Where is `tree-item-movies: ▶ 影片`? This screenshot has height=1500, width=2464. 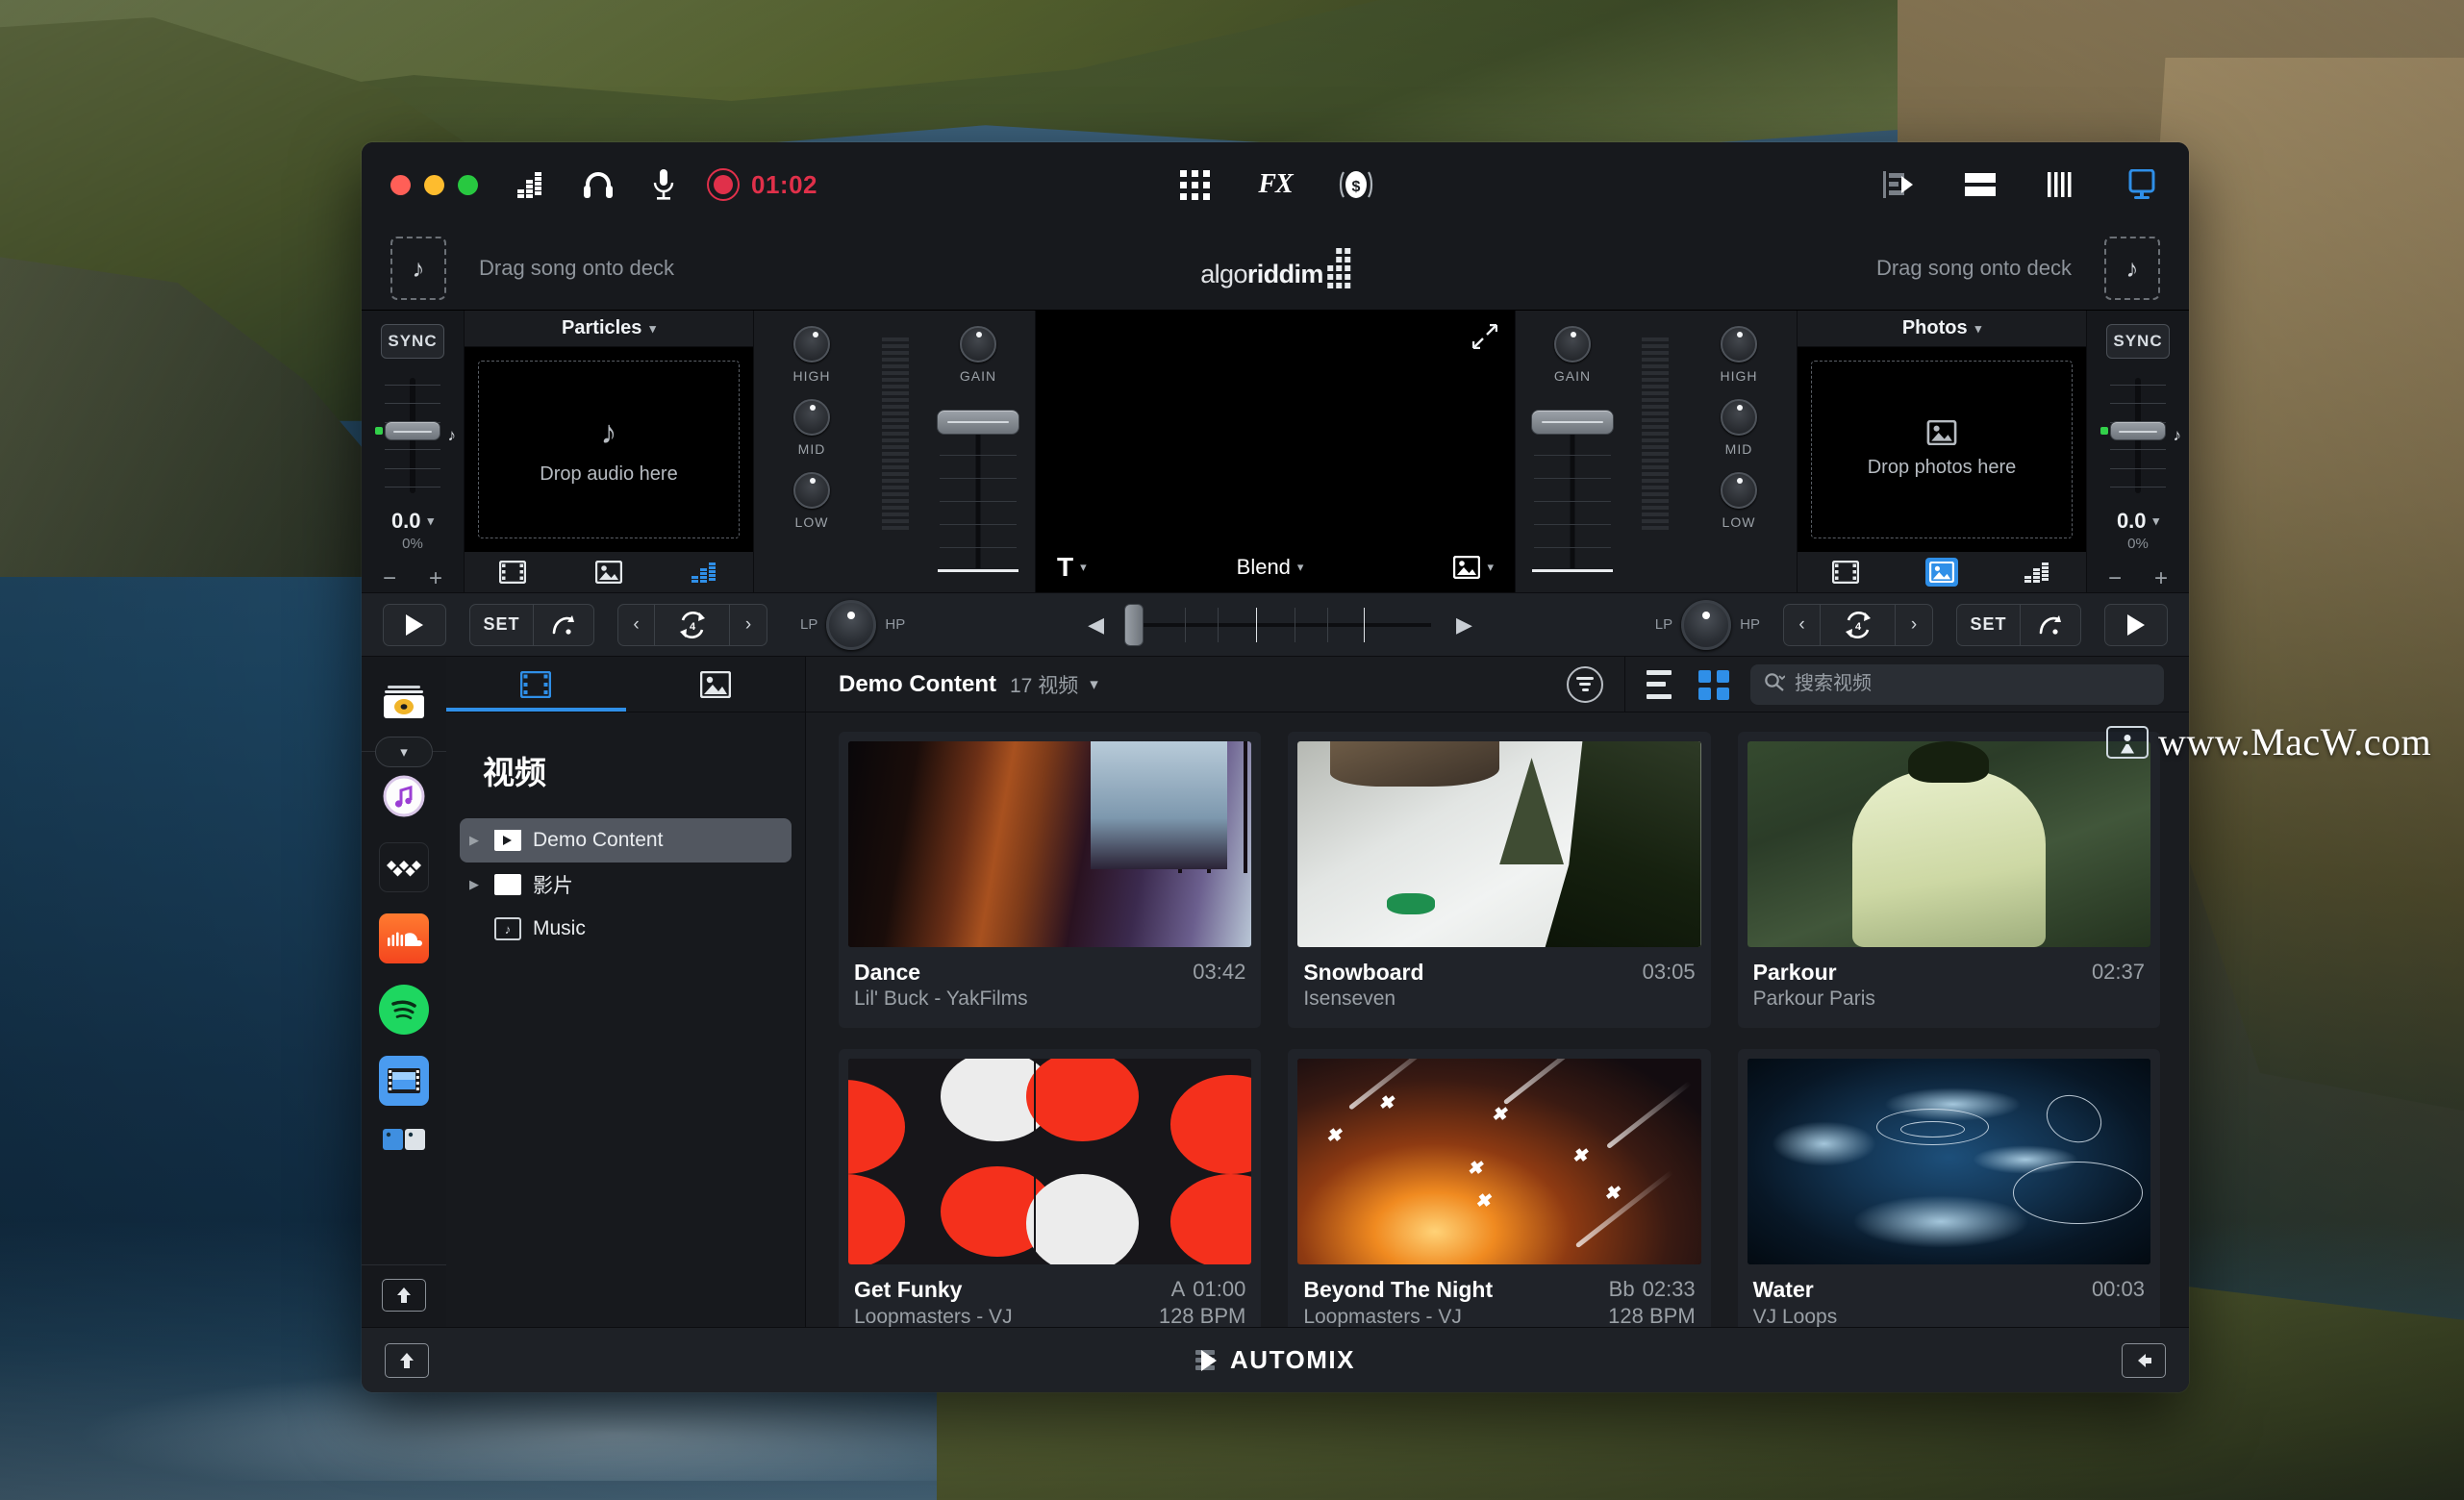 tree-item-movies: ▶ 影片 is located at coordinates (626, 884).